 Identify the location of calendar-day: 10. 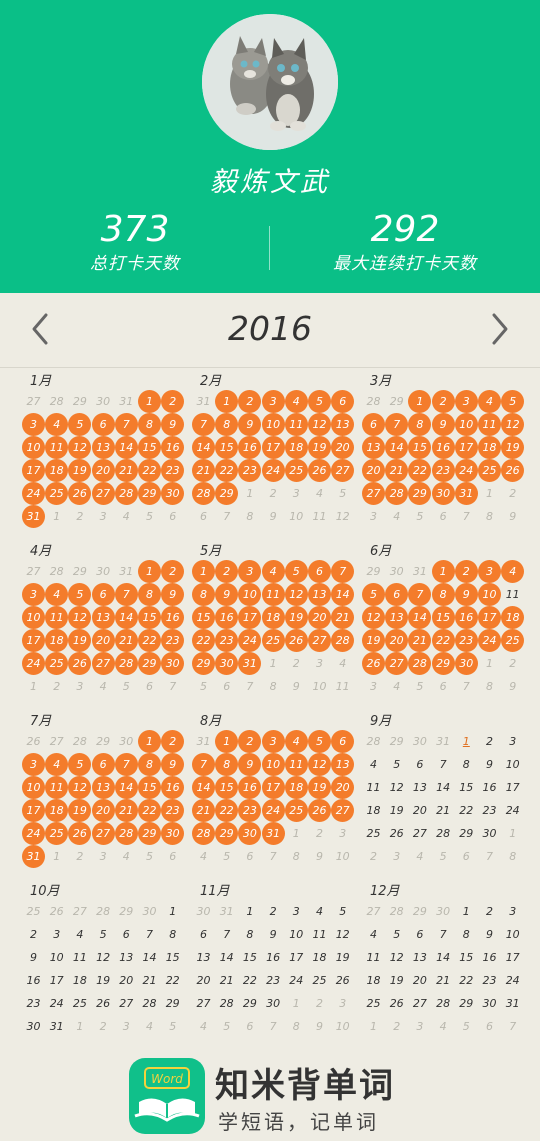
(56, 957).